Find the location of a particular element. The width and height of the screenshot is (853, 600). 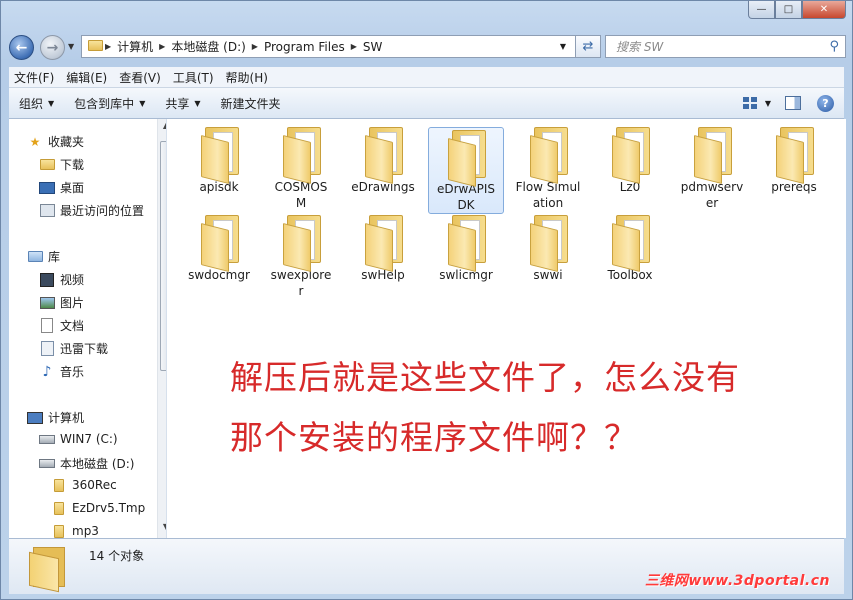

address-dropdown-icon: ▼ is located at coordinates (563, 46).